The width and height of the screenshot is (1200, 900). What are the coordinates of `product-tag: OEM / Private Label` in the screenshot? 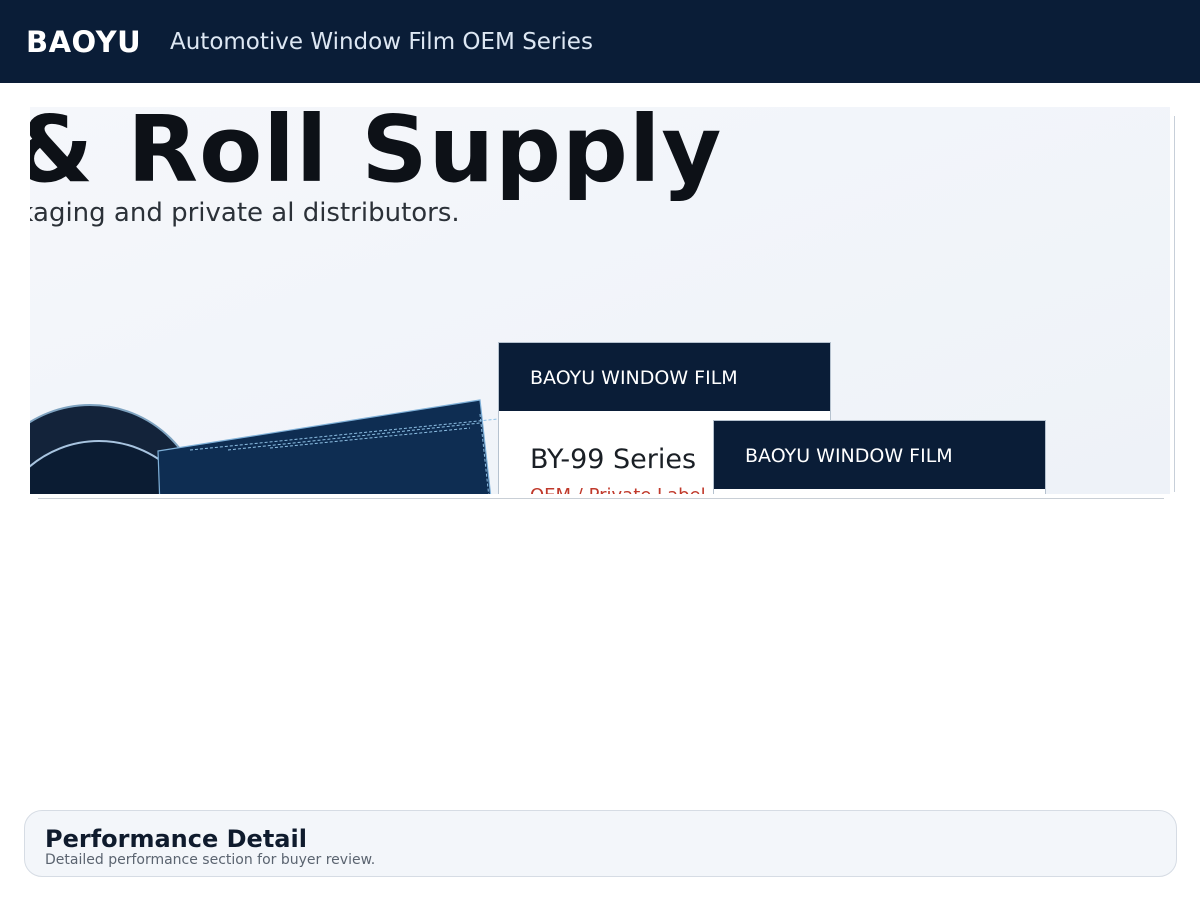 It's located at (618, 489).